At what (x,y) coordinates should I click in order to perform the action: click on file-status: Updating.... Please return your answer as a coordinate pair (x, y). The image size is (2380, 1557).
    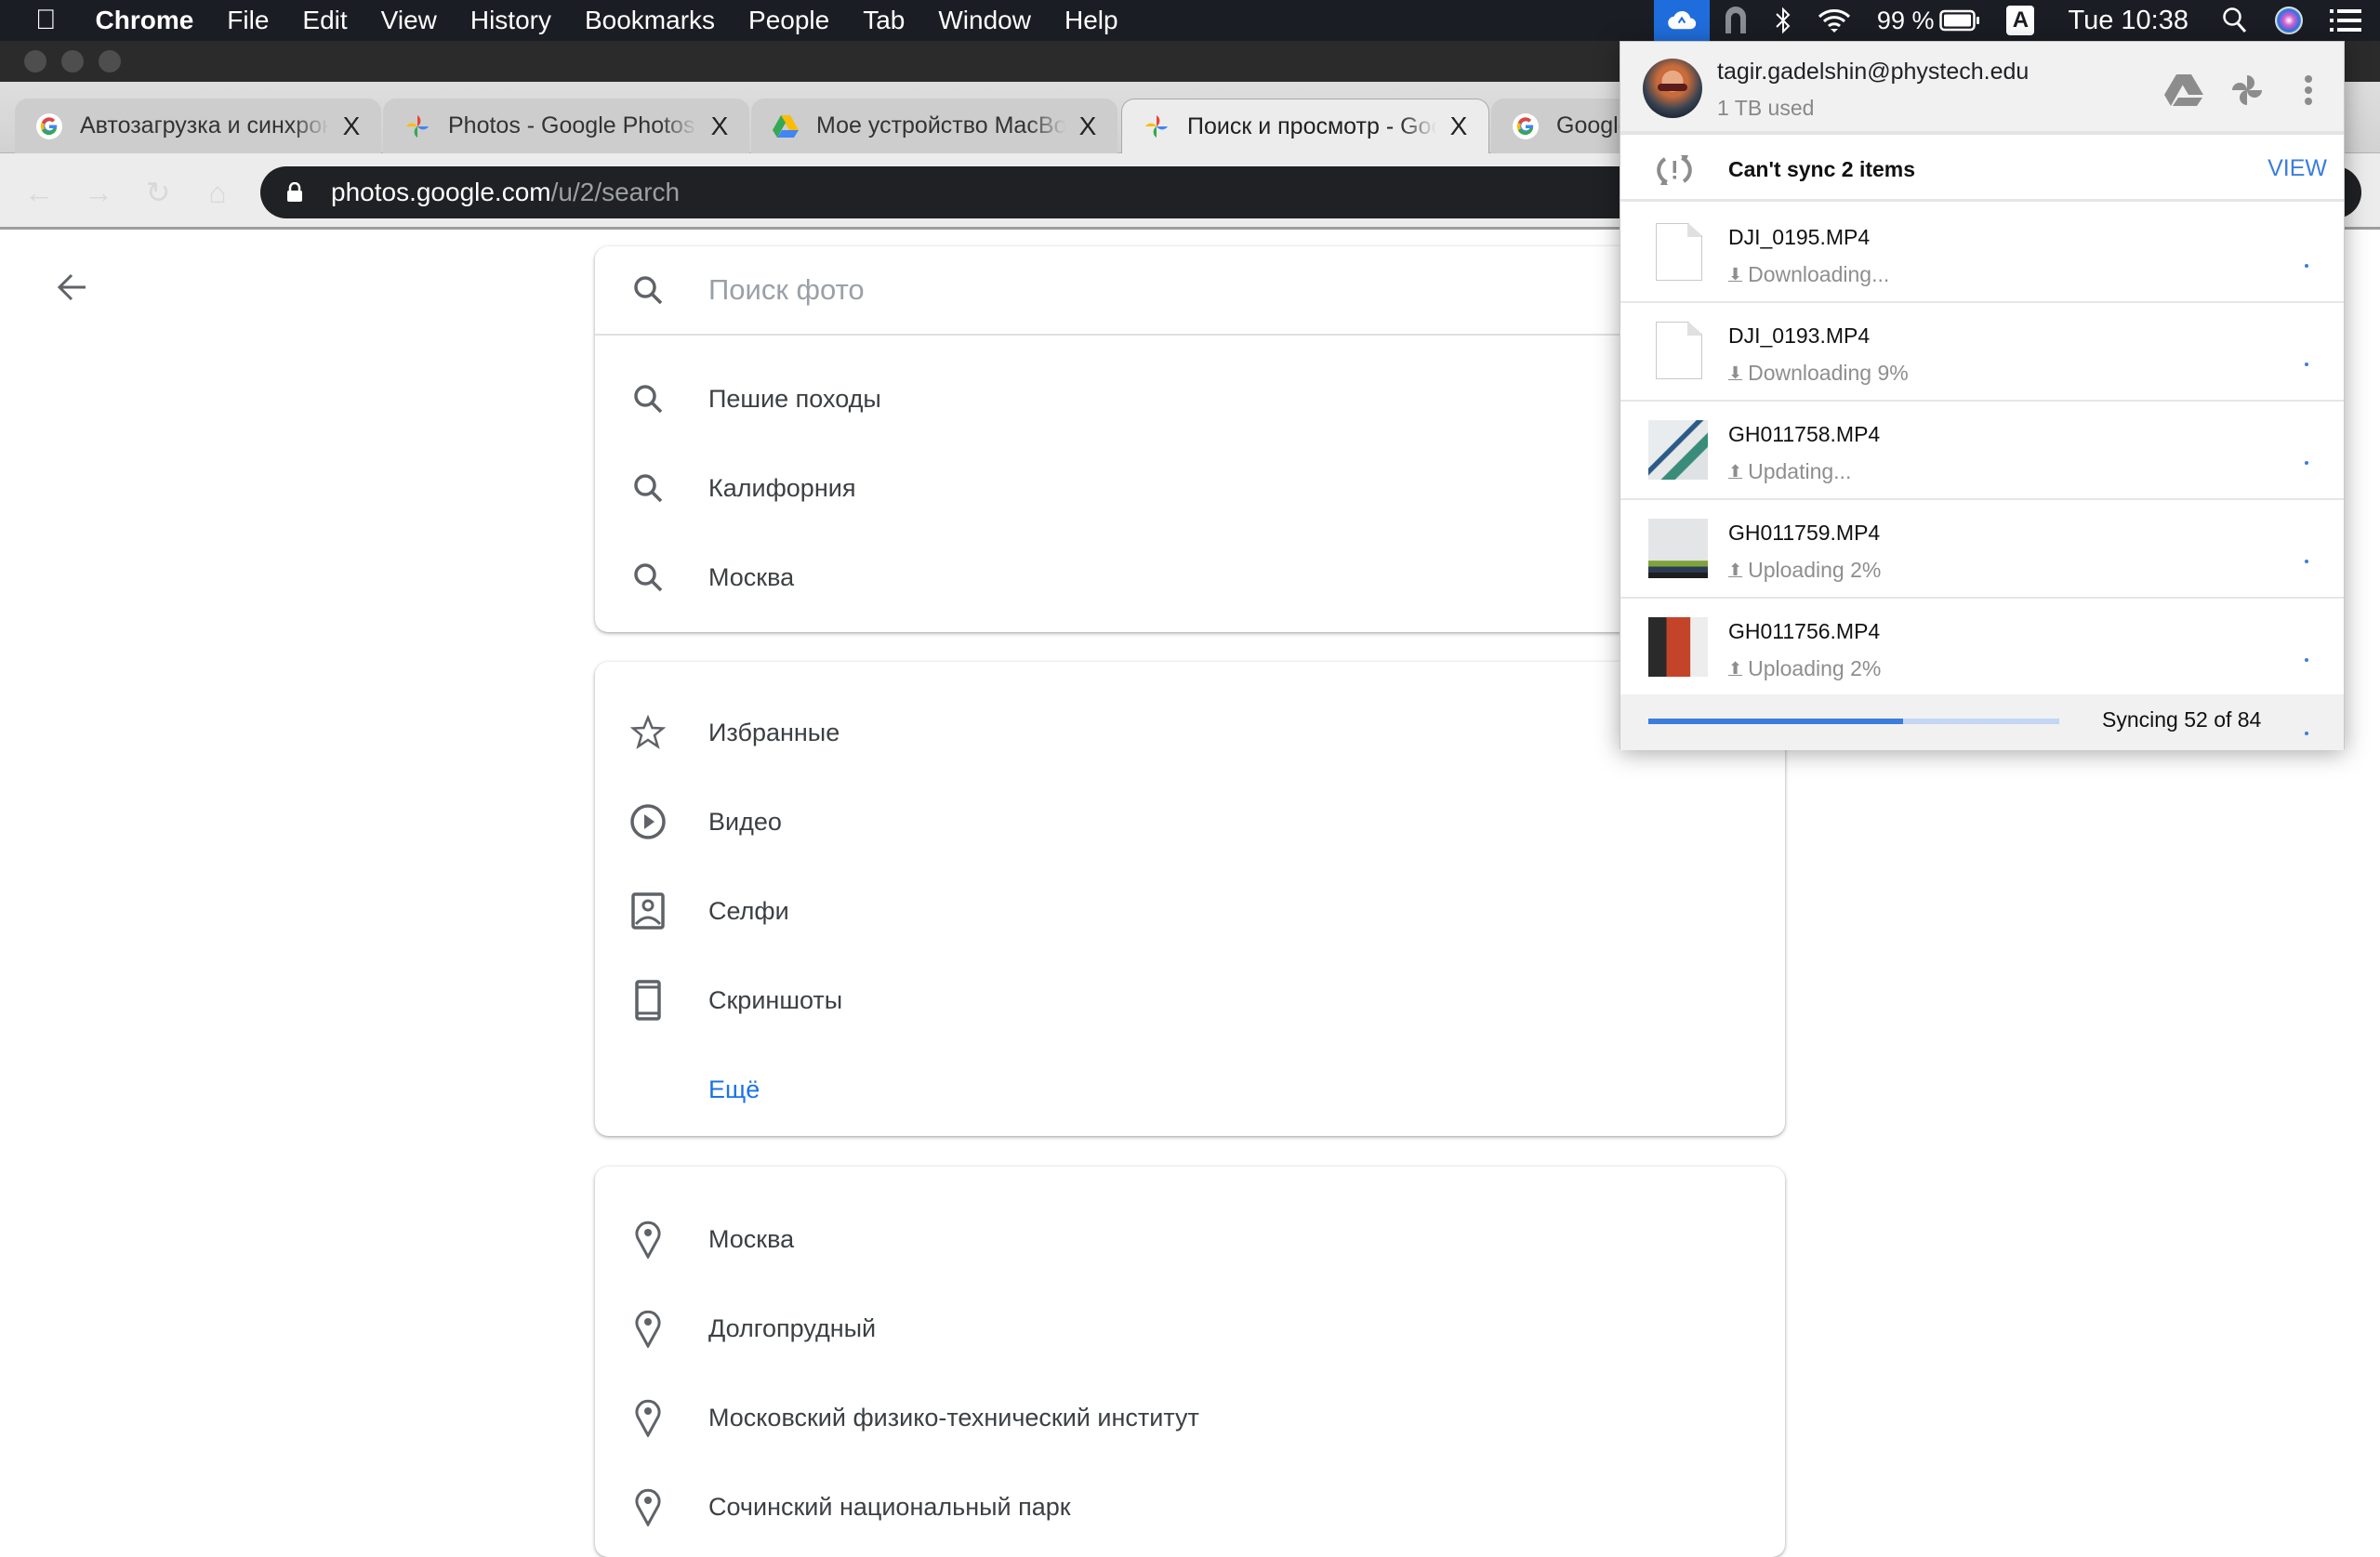
    Looking at the image, I should click on (1800, 471).